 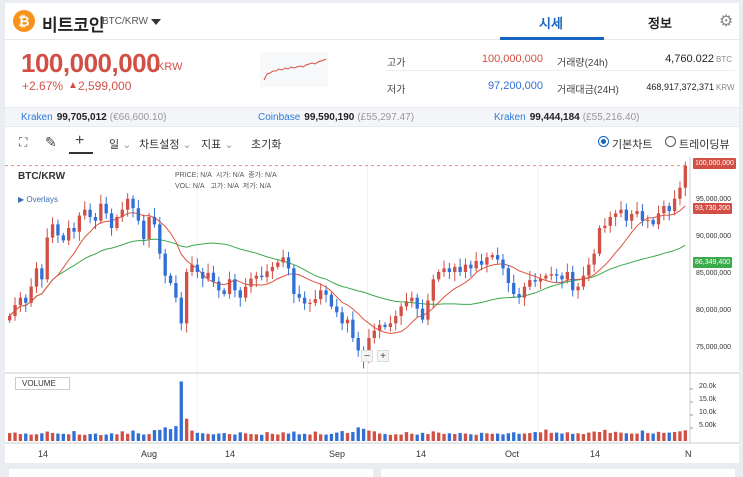 I want to click on overlays-toggle: ▶ Overlays, so click(x=38, y=199).